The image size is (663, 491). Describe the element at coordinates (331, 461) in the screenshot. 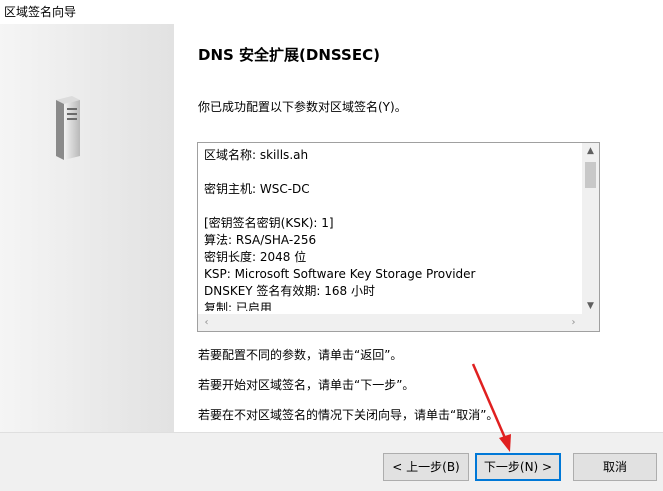

I see `wizard-footer: < 上一步(B) 下一步(N) > 取消` at that location.